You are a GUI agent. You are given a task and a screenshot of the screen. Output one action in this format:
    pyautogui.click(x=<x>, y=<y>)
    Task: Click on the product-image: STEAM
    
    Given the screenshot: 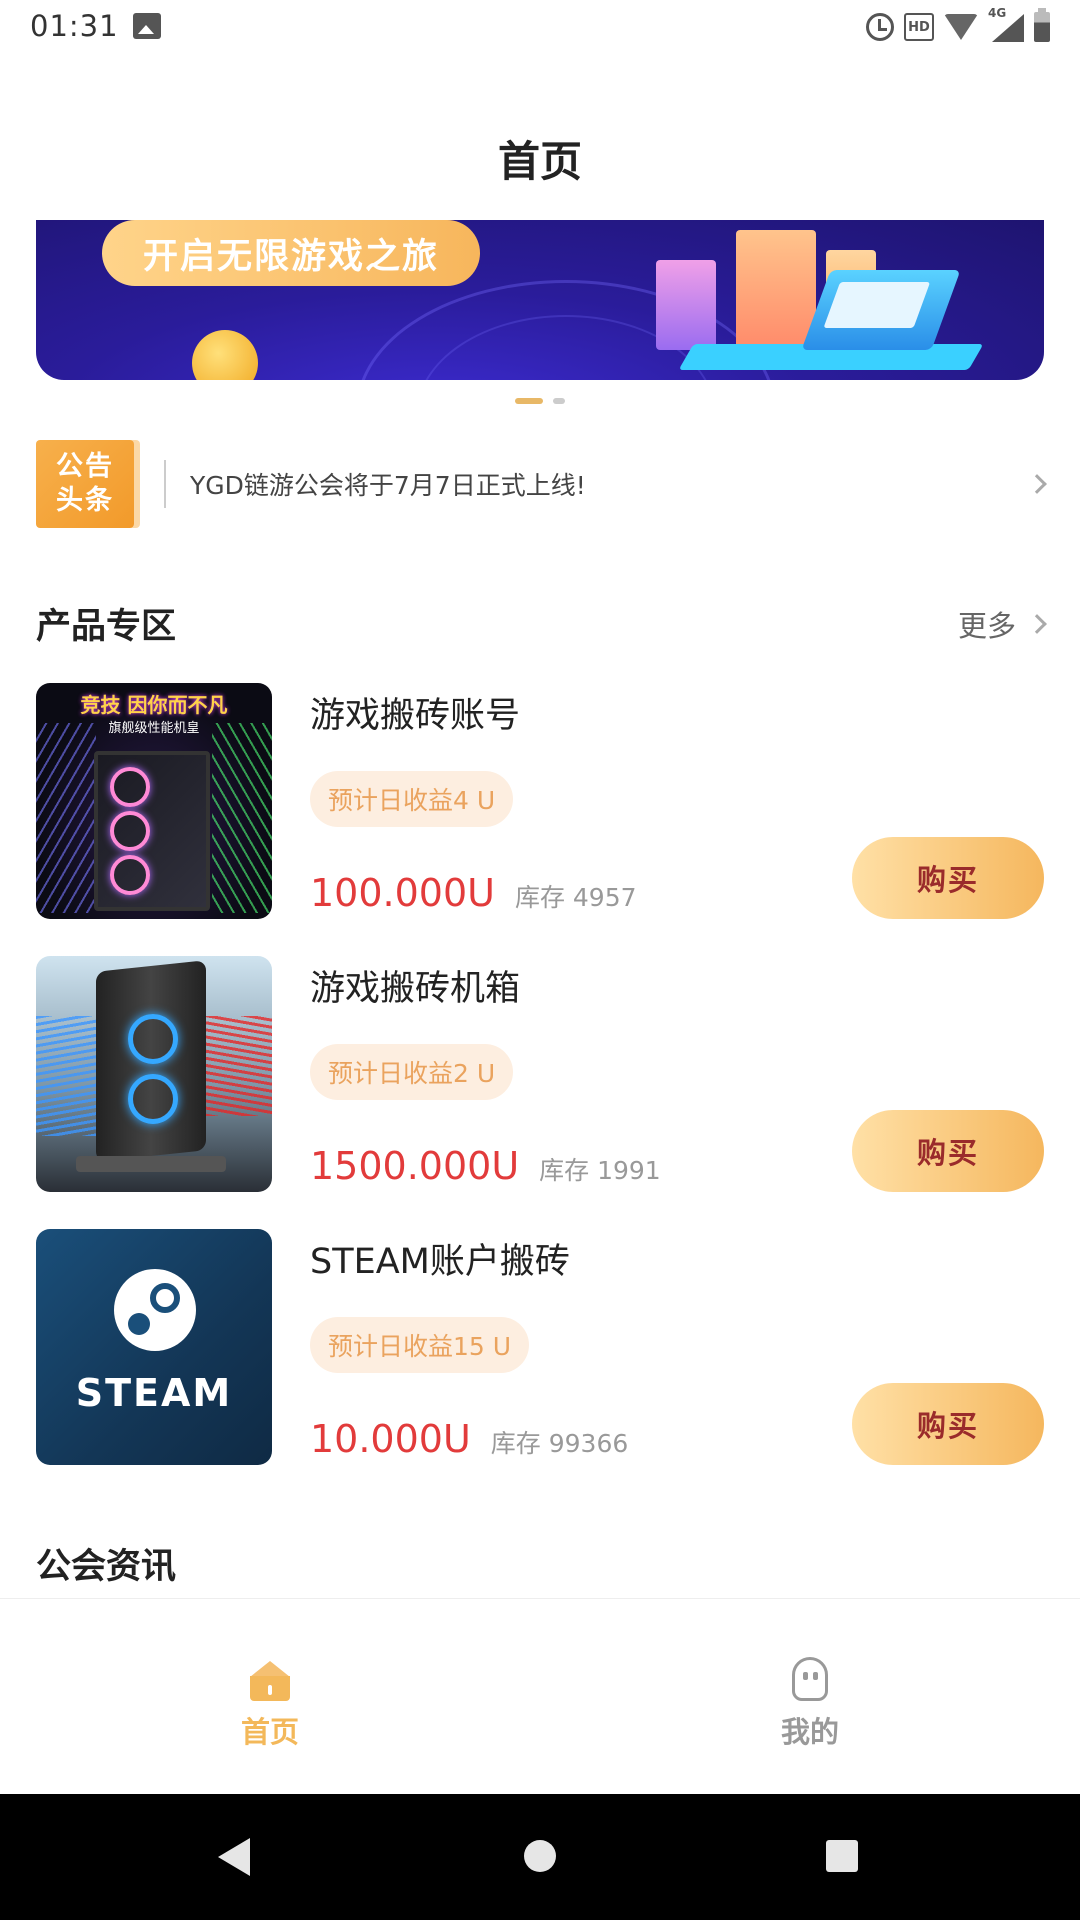 What is the action you would take?
    pyautogui.click(x=154, y=1347)
    